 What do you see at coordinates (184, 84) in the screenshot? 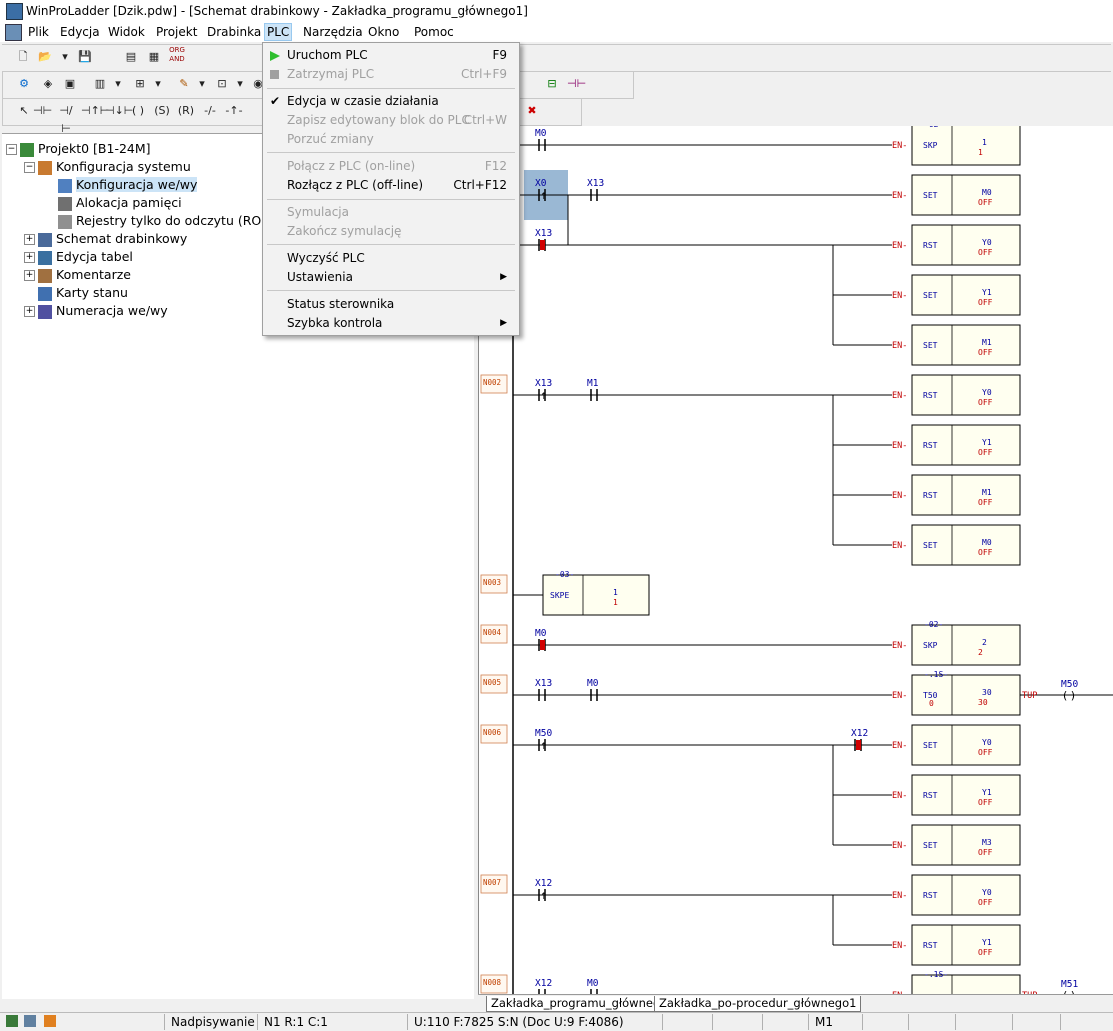
I see `pencil-icon: ✎` at bounding box center [184, 84].